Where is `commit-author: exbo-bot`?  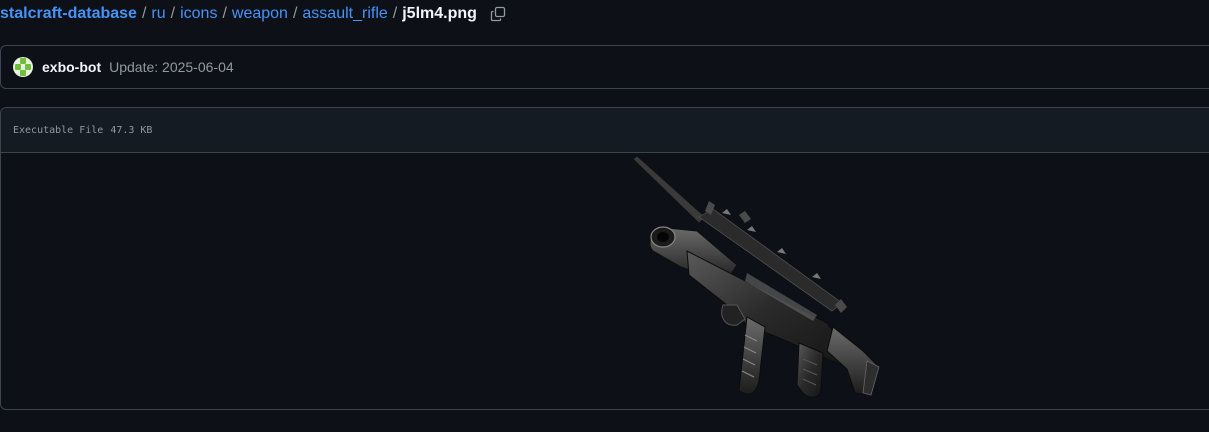 commit-author: exbo-bot is located at coordinates (71, 67).